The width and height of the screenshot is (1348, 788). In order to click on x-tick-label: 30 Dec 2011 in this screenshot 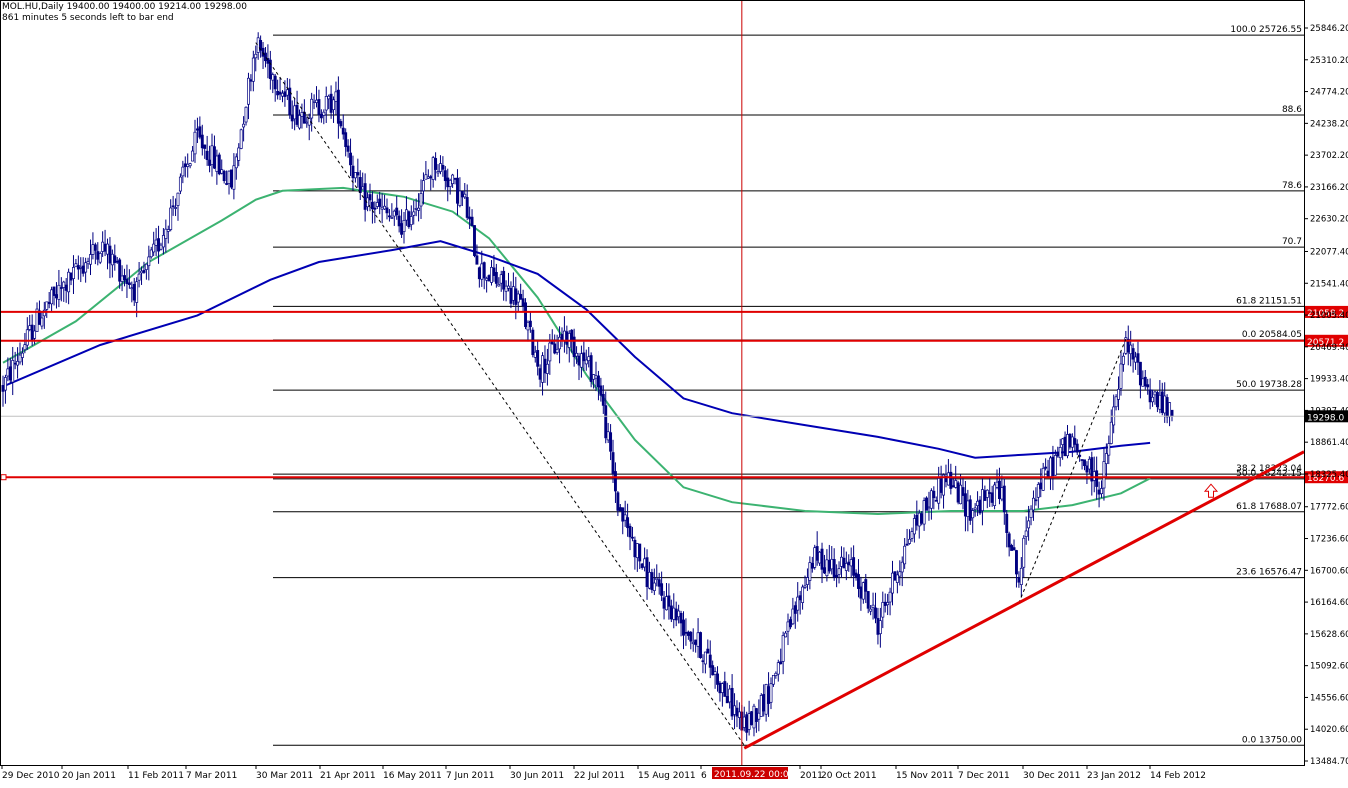, I will do `click(1052, 776)`.